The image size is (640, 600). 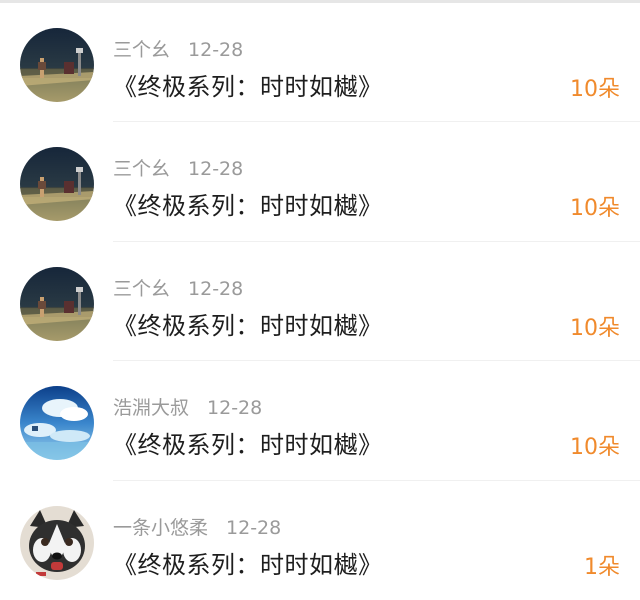 I want to click on sky-clouds-avatar, so click(x=57, y=423).